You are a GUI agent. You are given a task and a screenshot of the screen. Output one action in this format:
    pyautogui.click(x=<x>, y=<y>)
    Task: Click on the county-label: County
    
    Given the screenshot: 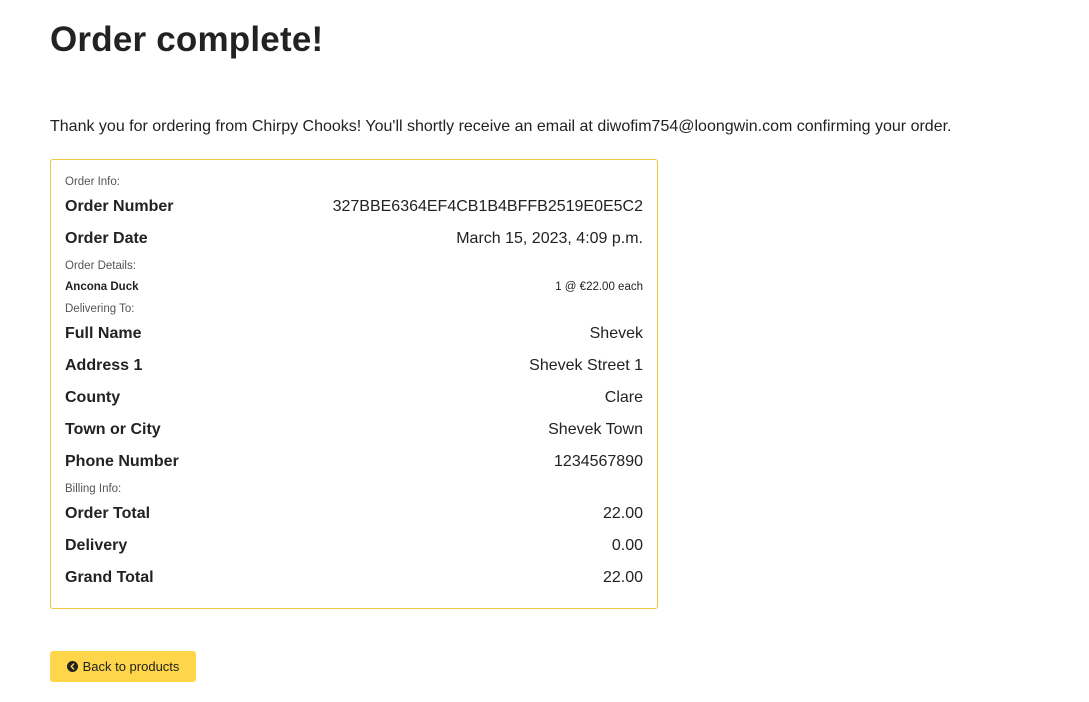 What is the action you would take?
    pyautogui.click(x=93, y=397)
    